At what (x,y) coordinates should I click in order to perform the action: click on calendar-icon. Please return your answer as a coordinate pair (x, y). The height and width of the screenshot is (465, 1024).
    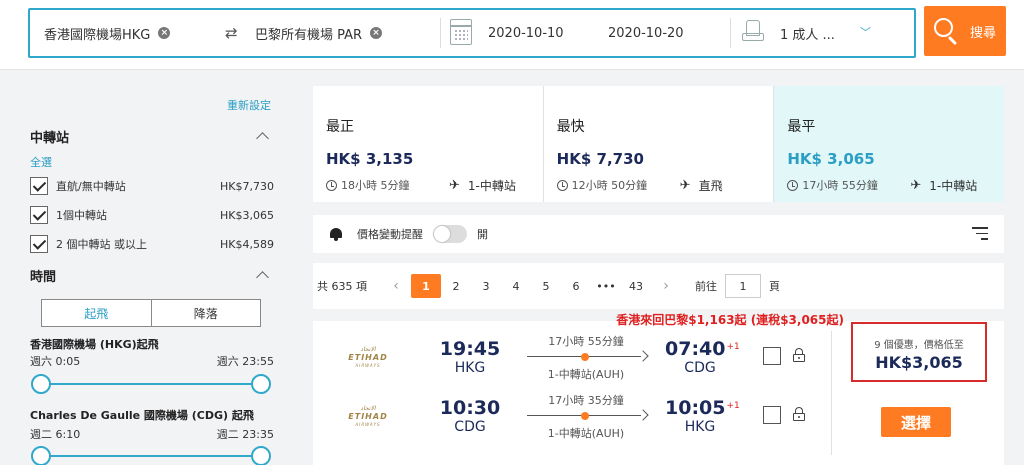
    Looking at the image, I should click on (461, 32).